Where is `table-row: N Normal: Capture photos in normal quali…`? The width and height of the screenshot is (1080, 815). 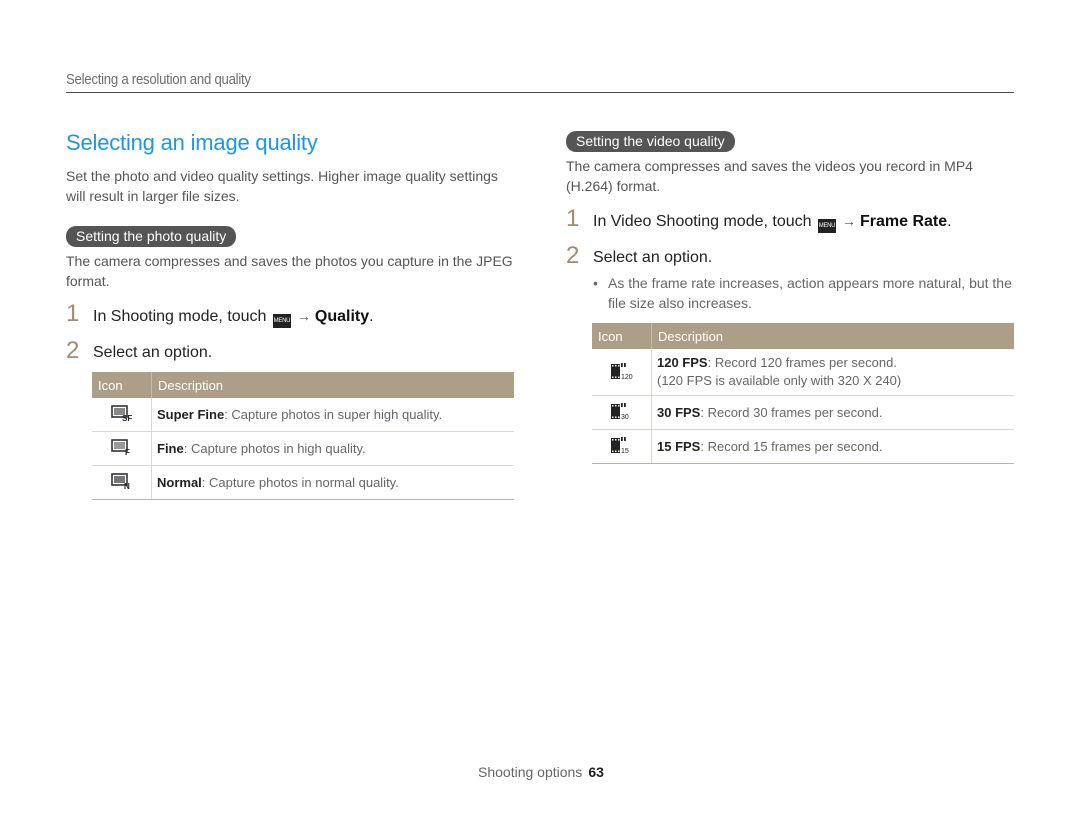 table-row: N Normal: Capture photos in normal quali… is located at coordinates (303, 482).